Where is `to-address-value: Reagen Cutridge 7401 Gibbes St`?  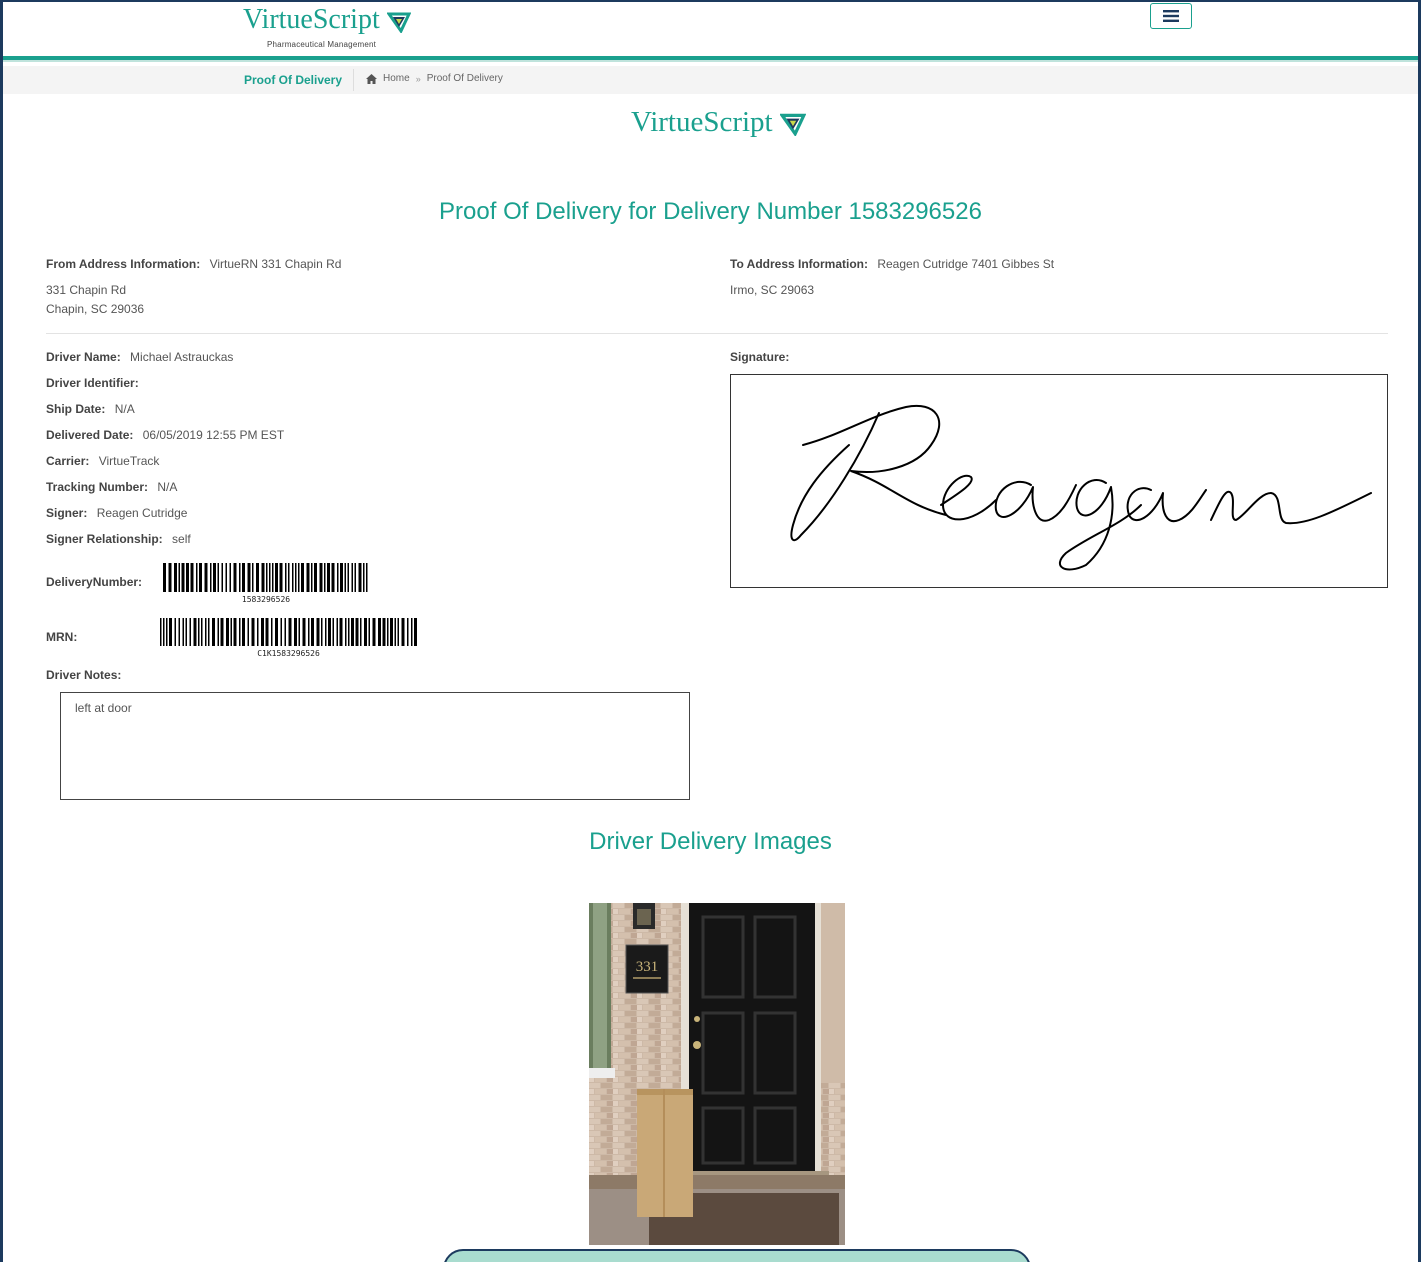
to-address-value: Reagen Cutridge 7401 Gibbes St is located at coordinates (966, 264).